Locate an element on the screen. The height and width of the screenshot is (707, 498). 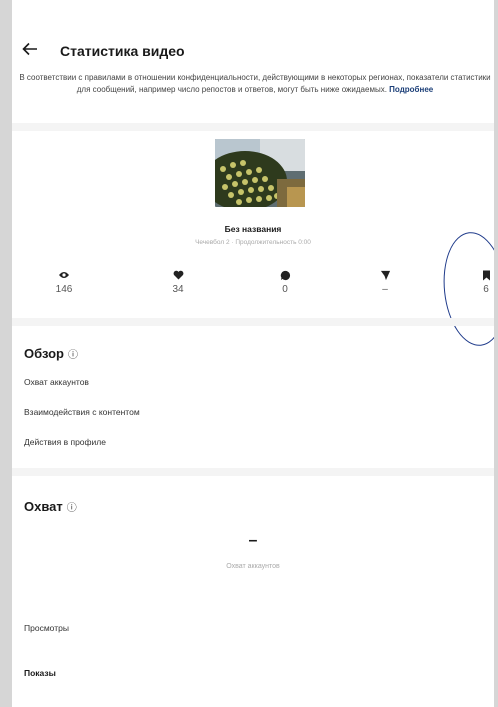
stat-likes: 34 is located at coordinates (178, 281).